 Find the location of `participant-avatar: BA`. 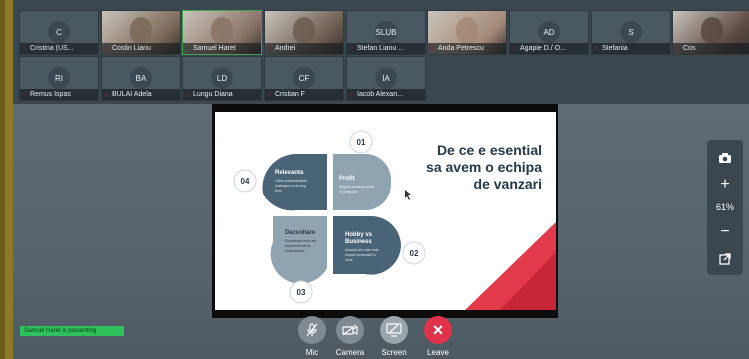

participant-avatar: BA is located at coordinates (141, 78).